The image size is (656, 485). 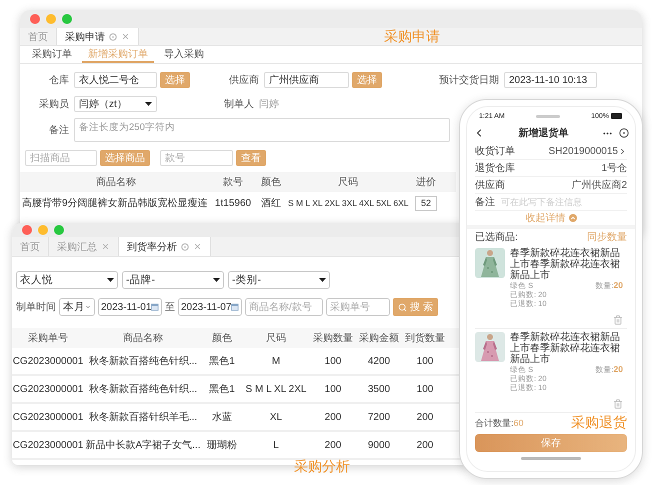 What do you see at coordinates (170, 307) in the screenshot?
I see `range-separator: 至` at bounding box center [170, 307].